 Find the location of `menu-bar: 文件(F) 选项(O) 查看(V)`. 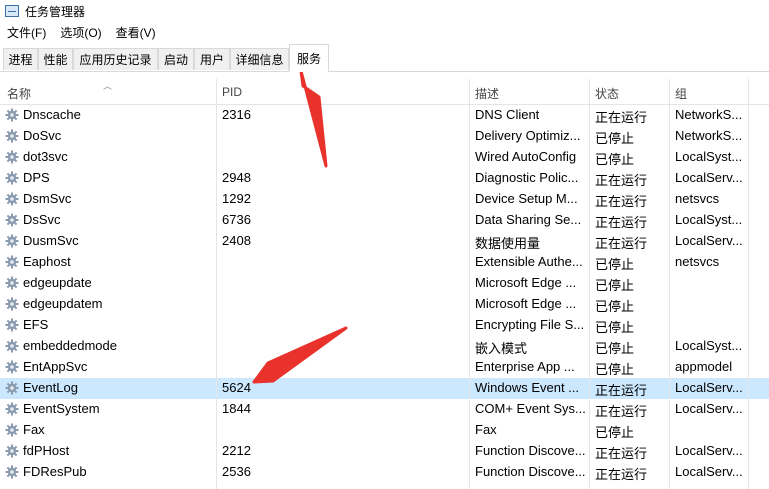

menu-bar: 文件(F) 选项(O) 查看(V) is located at coordinates (81, 32).